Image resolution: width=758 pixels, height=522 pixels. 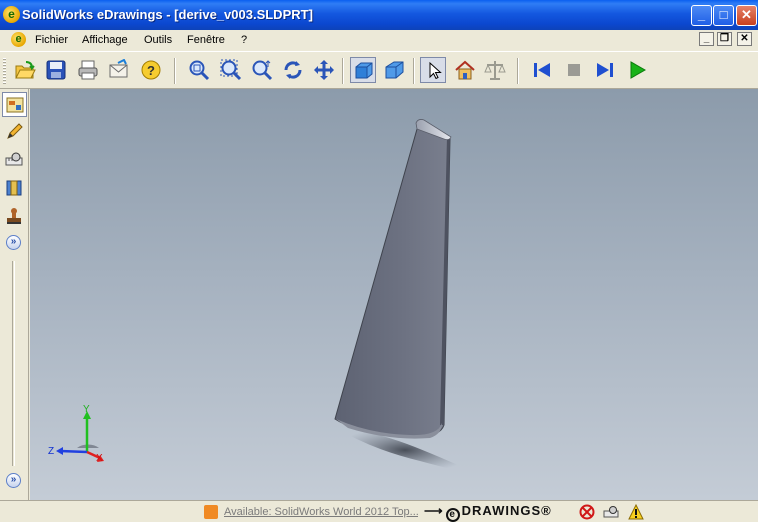 I want to click on rotate-button, so click(x=293, y=70).